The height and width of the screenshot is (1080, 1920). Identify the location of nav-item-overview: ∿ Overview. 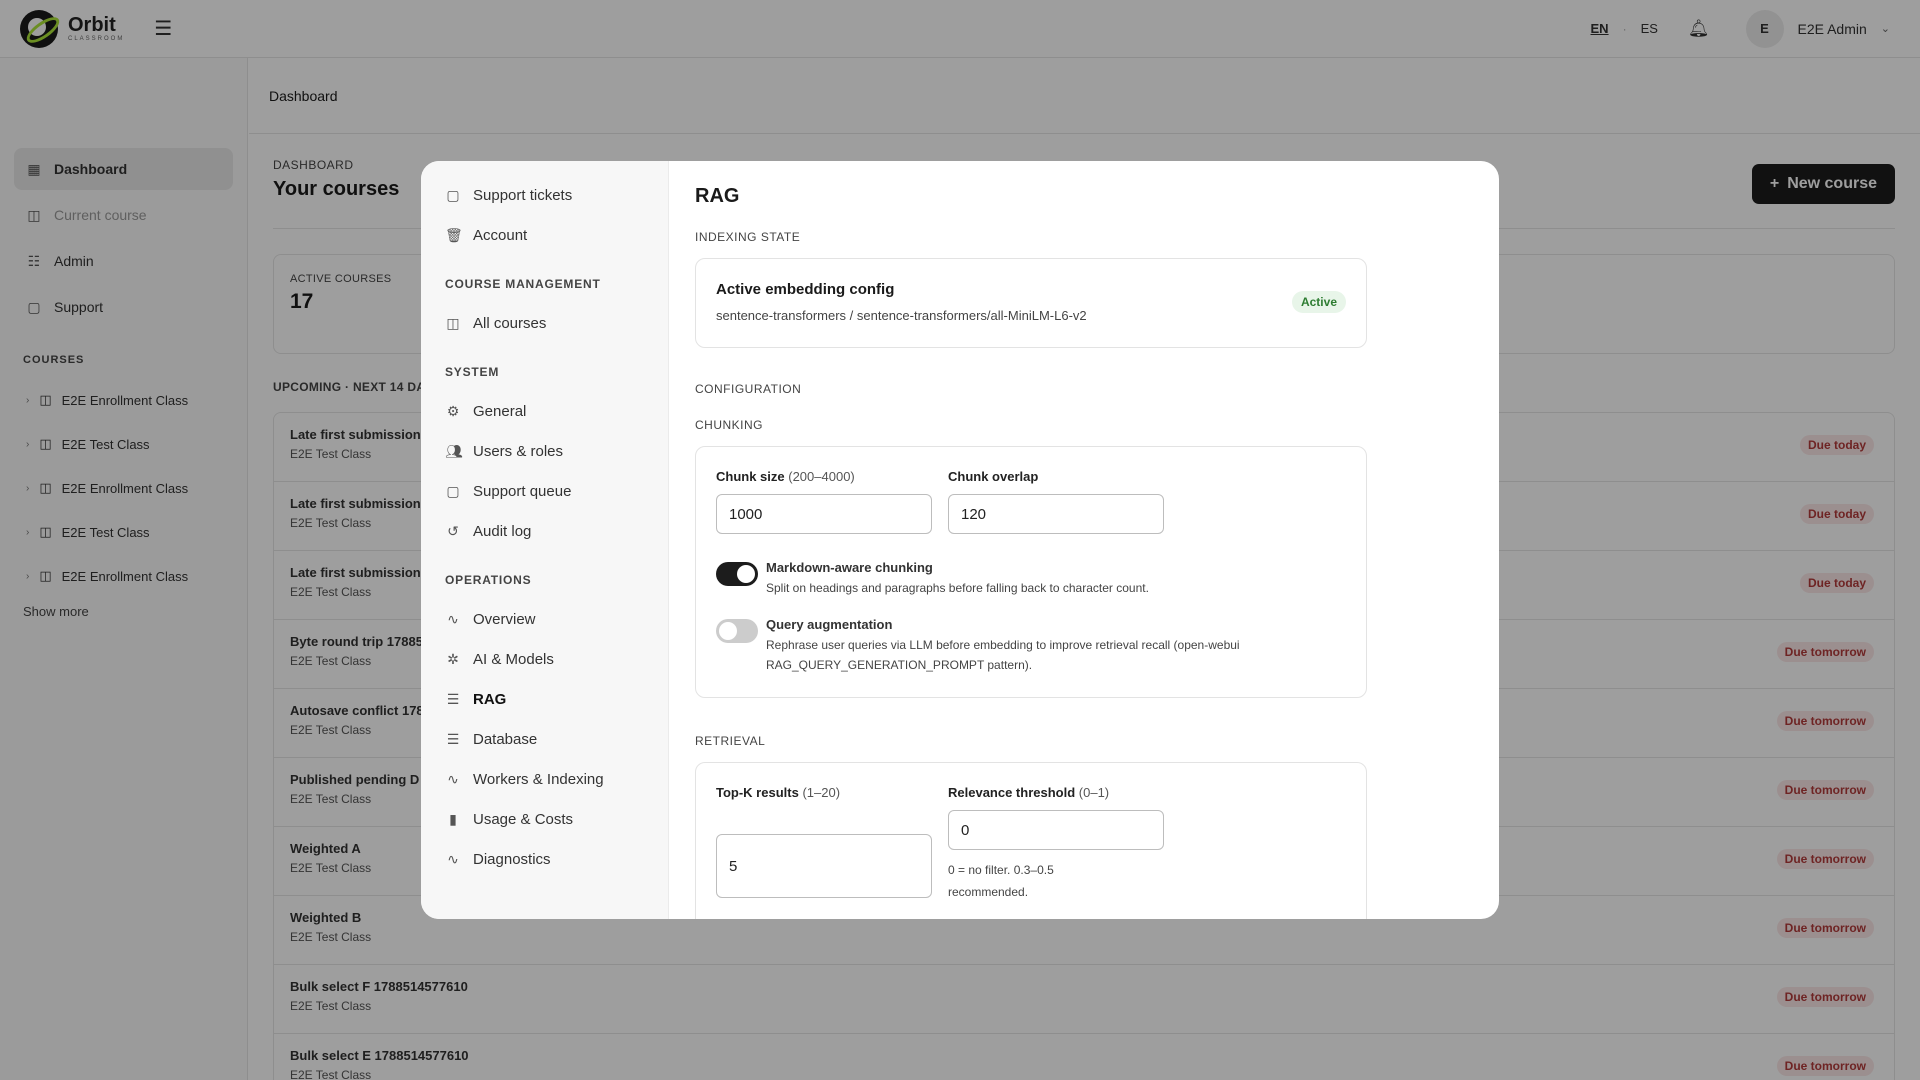
(544, 619).